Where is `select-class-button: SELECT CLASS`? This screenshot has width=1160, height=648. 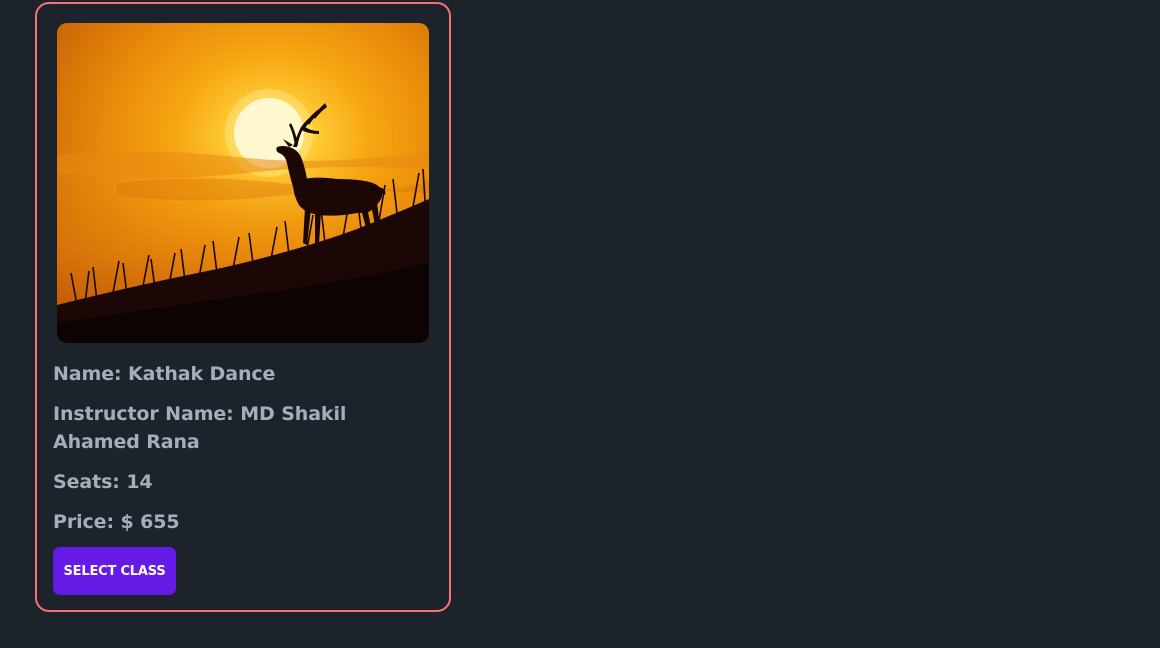 select-class-button: SELECT CLASS is located at coordinates (114, 571).